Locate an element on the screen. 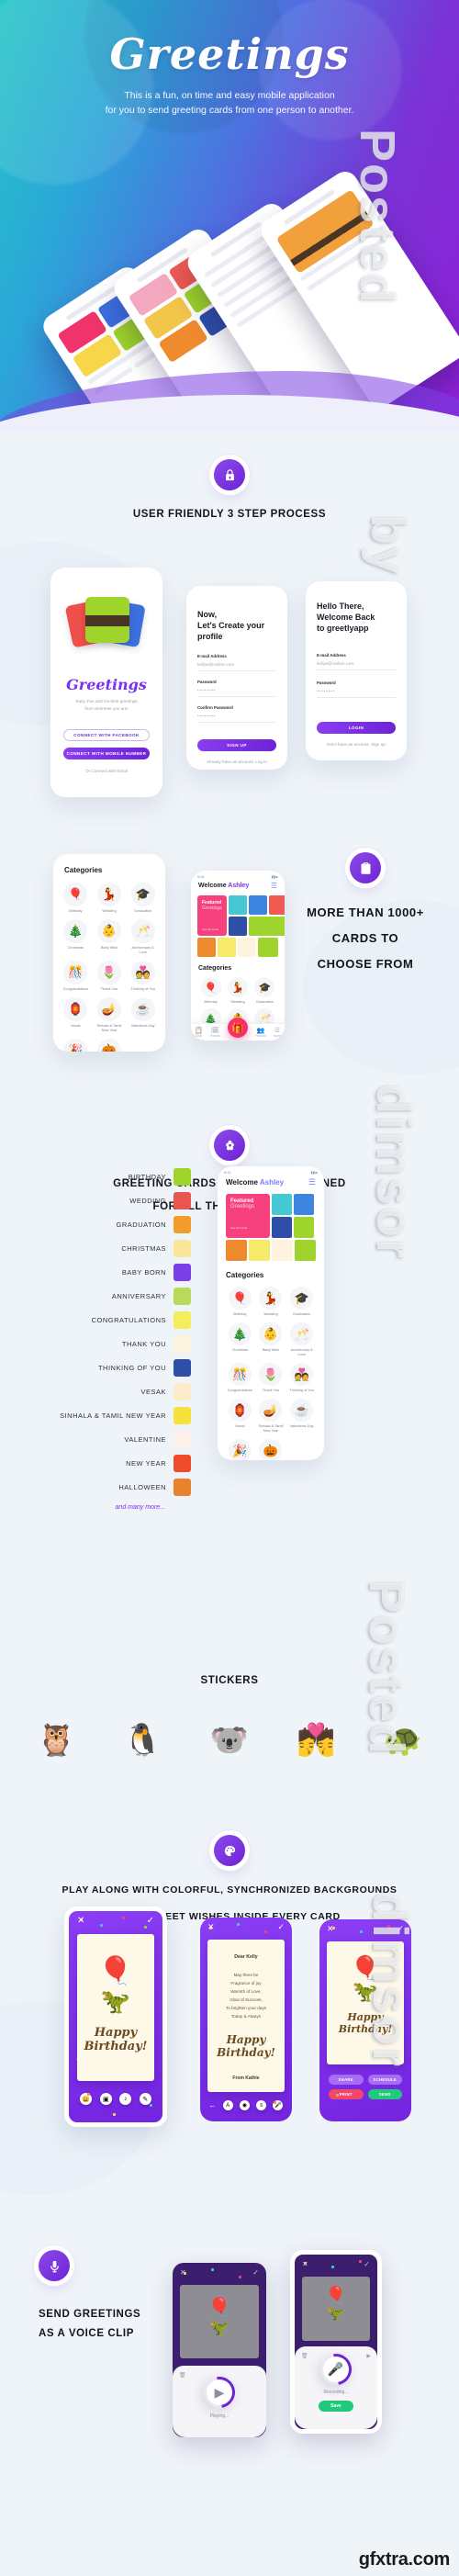 This screenshot has width=459, height=2576. menu-icon: ☰ is located at coordinates (312, 1182).